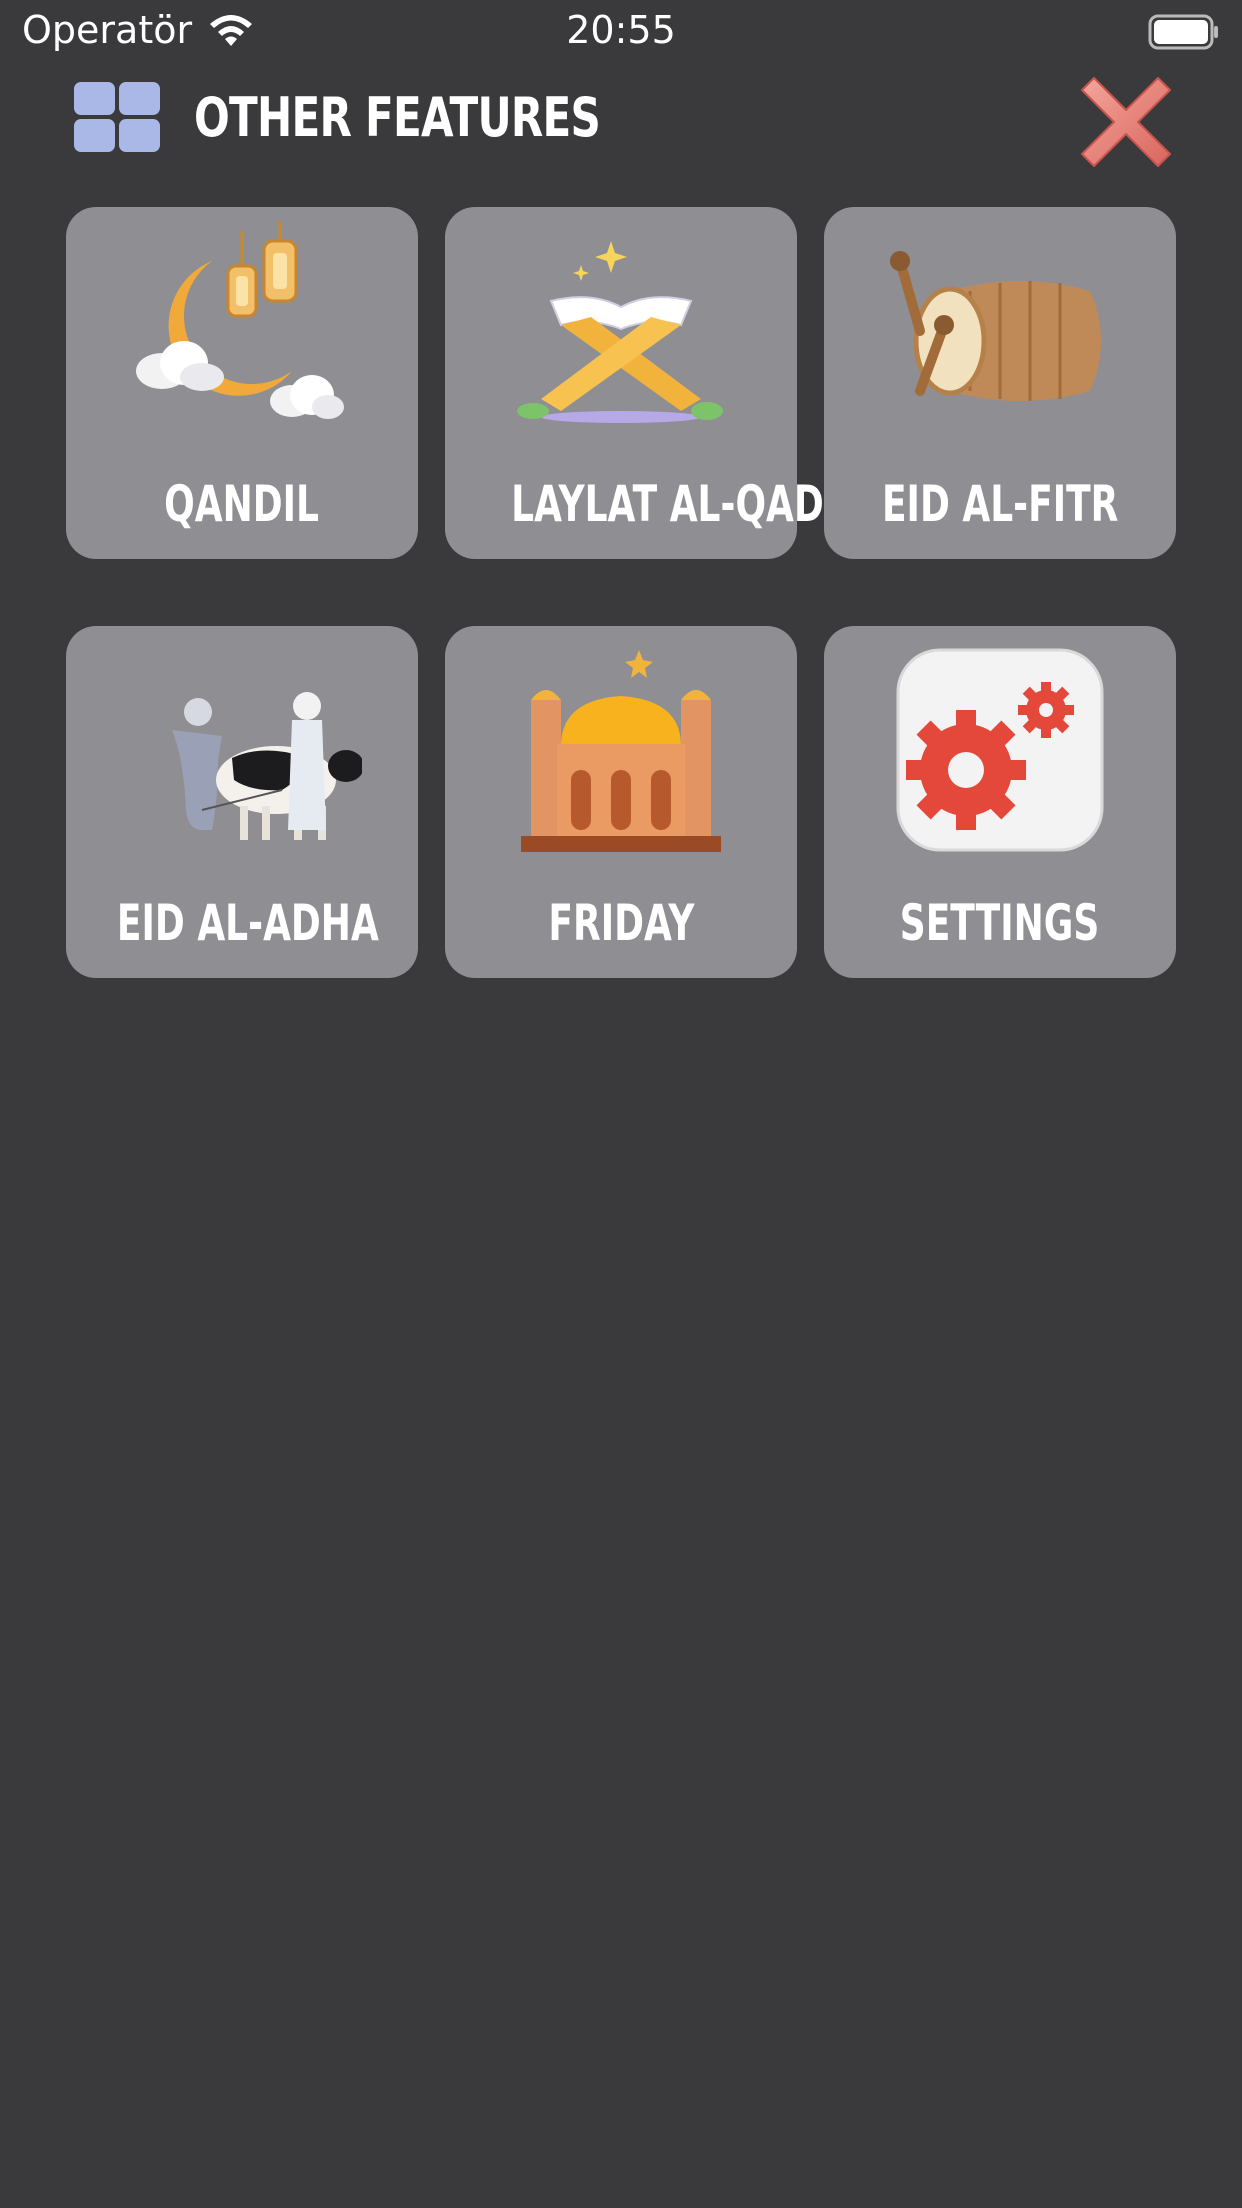 This screenshot has width=1242, height=2208. I want to click on feature-tile-eid-al-adha: EID AL-ADHA, so click(242, 802).